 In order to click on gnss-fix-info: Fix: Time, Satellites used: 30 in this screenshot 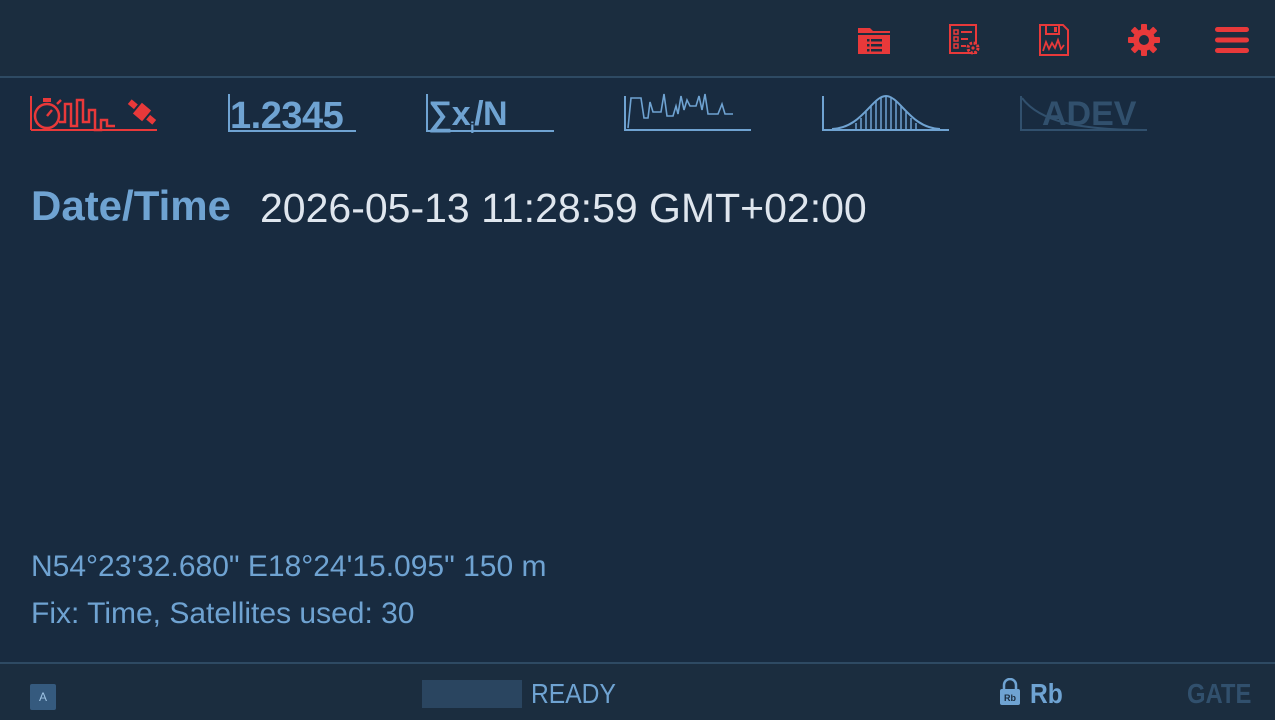, I will do `click(223, 613)`.